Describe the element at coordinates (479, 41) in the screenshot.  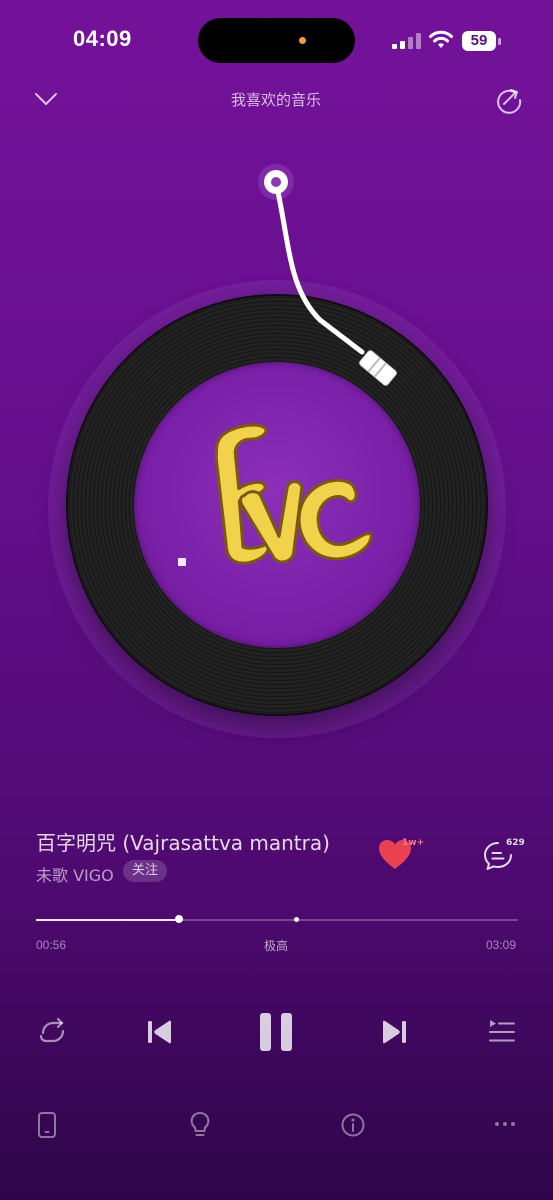
I see `battery-level: 59` at that location.